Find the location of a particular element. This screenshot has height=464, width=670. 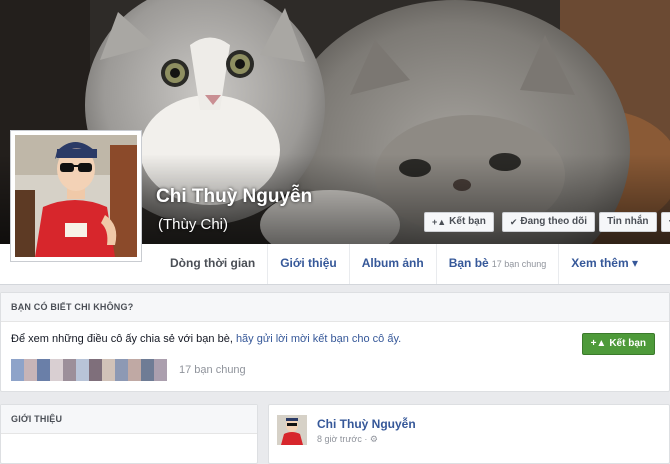

do-you-know-heading: BẠN CÓ BIẾT CHI KHÔNG? is located at coordinates (335, 307).